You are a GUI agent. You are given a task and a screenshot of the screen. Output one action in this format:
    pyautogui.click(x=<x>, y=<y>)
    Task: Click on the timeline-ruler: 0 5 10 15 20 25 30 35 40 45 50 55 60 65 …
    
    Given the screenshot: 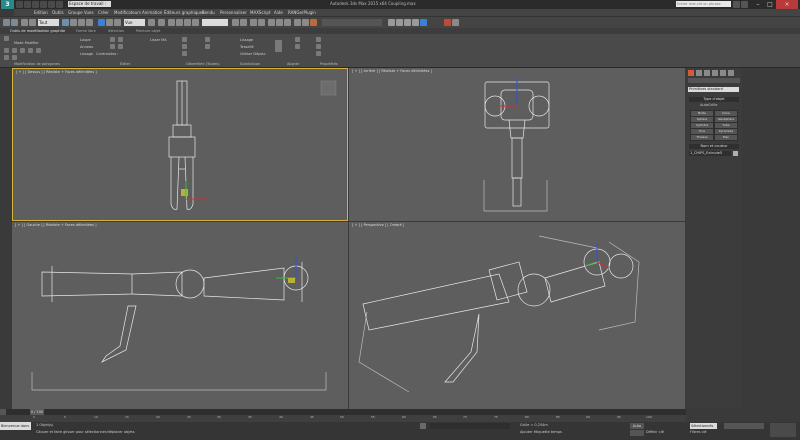 What is the action you would take?
    pyautogui.click(x=343, y=418)
    